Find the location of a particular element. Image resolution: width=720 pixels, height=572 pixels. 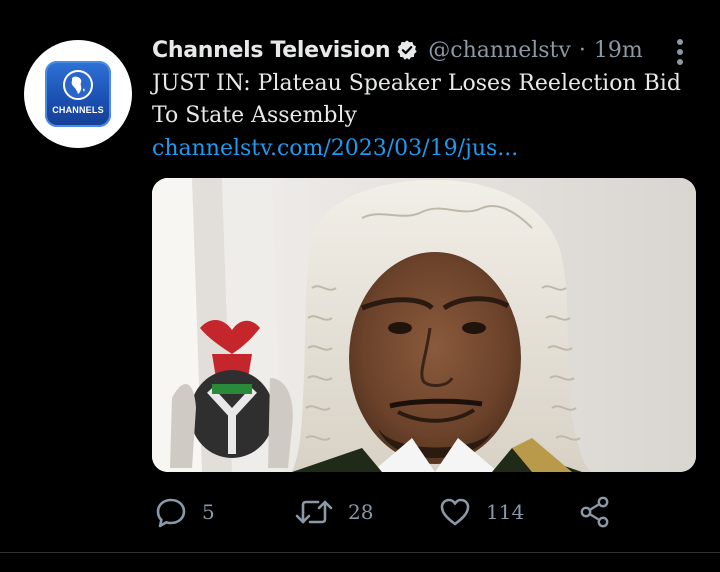

reply-count: 5 is located at coordinates (208, 512).